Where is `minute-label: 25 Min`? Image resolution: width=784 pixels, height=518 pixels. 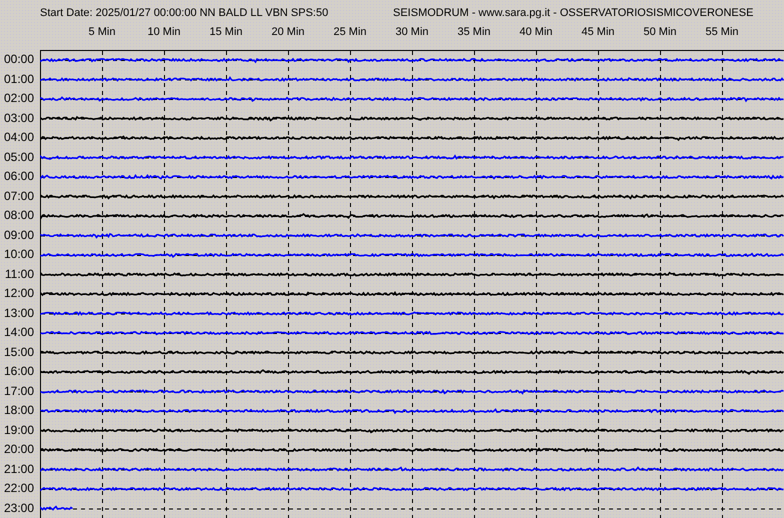
minute-label: 25 Min is located at coordinates (350, 32).